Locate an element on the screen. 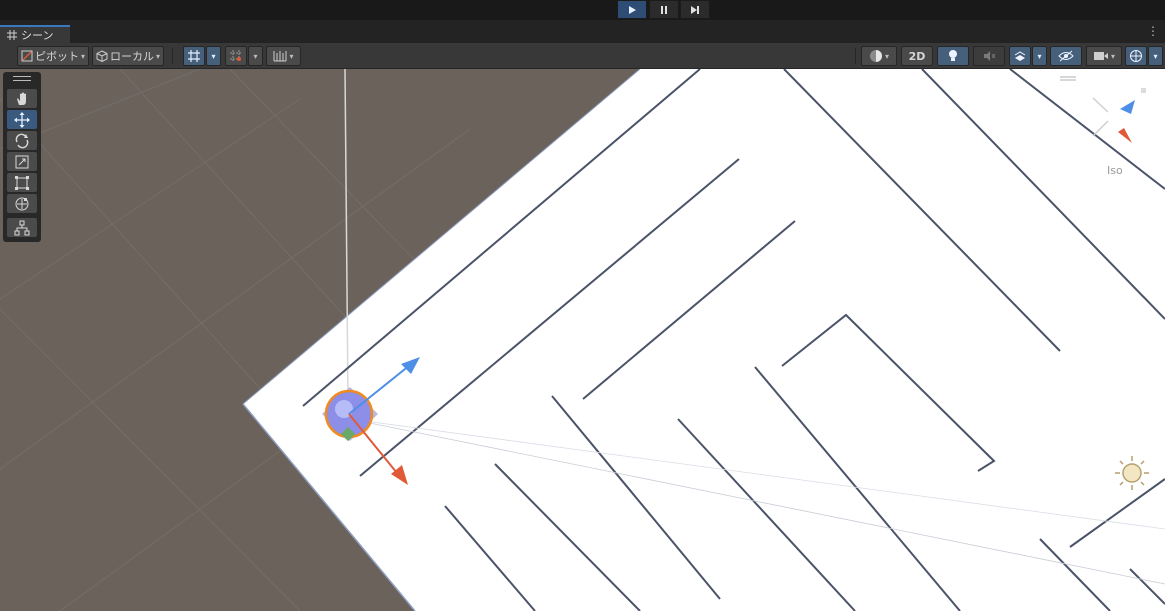 Image resolution: width=1165 pixels, height=611 pixels. audio-mute-icon is located at coordinates (990, 56).